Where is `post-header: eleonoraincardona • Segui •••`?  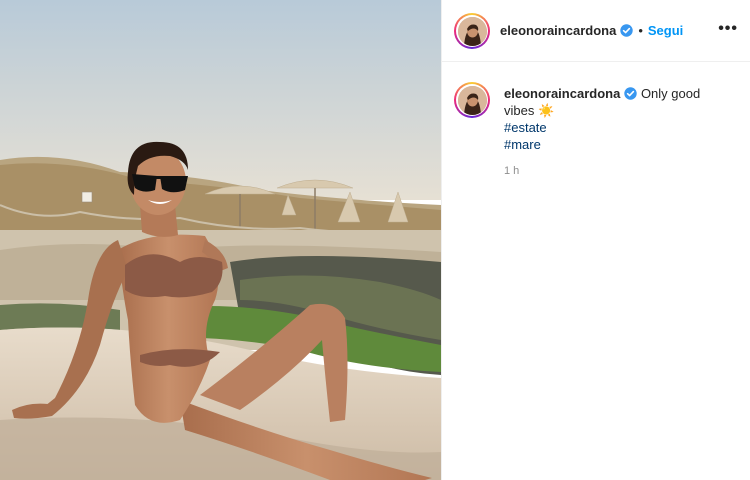
post-header: eleonoraincardona • Segui ••• is located at coordinates (596, 31).